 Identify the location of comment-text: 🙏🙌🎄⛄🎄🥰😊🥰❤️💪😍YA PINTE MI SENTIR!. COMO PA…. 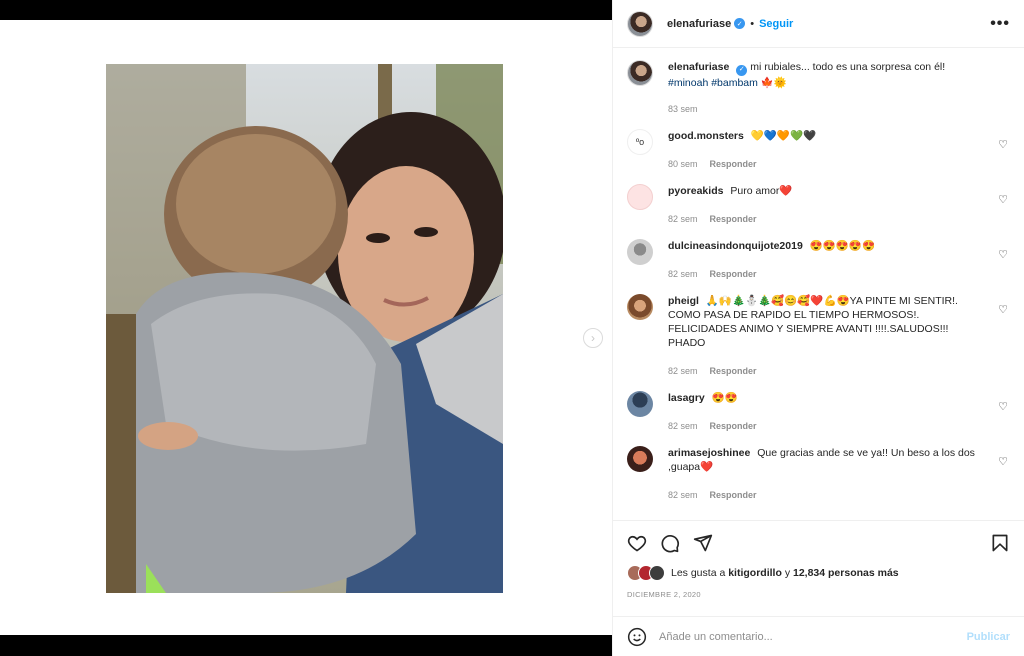
(813, 321).